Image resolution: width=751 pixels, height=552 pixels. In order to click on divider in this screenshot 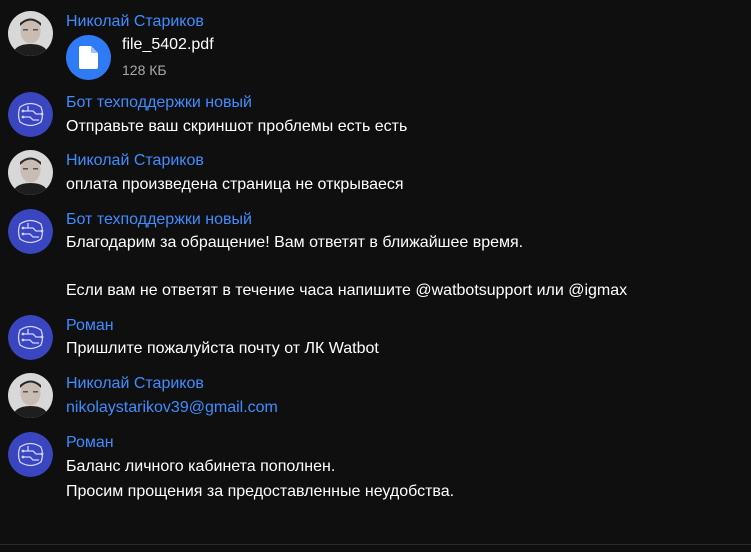, I will do `click(375, 544)`.